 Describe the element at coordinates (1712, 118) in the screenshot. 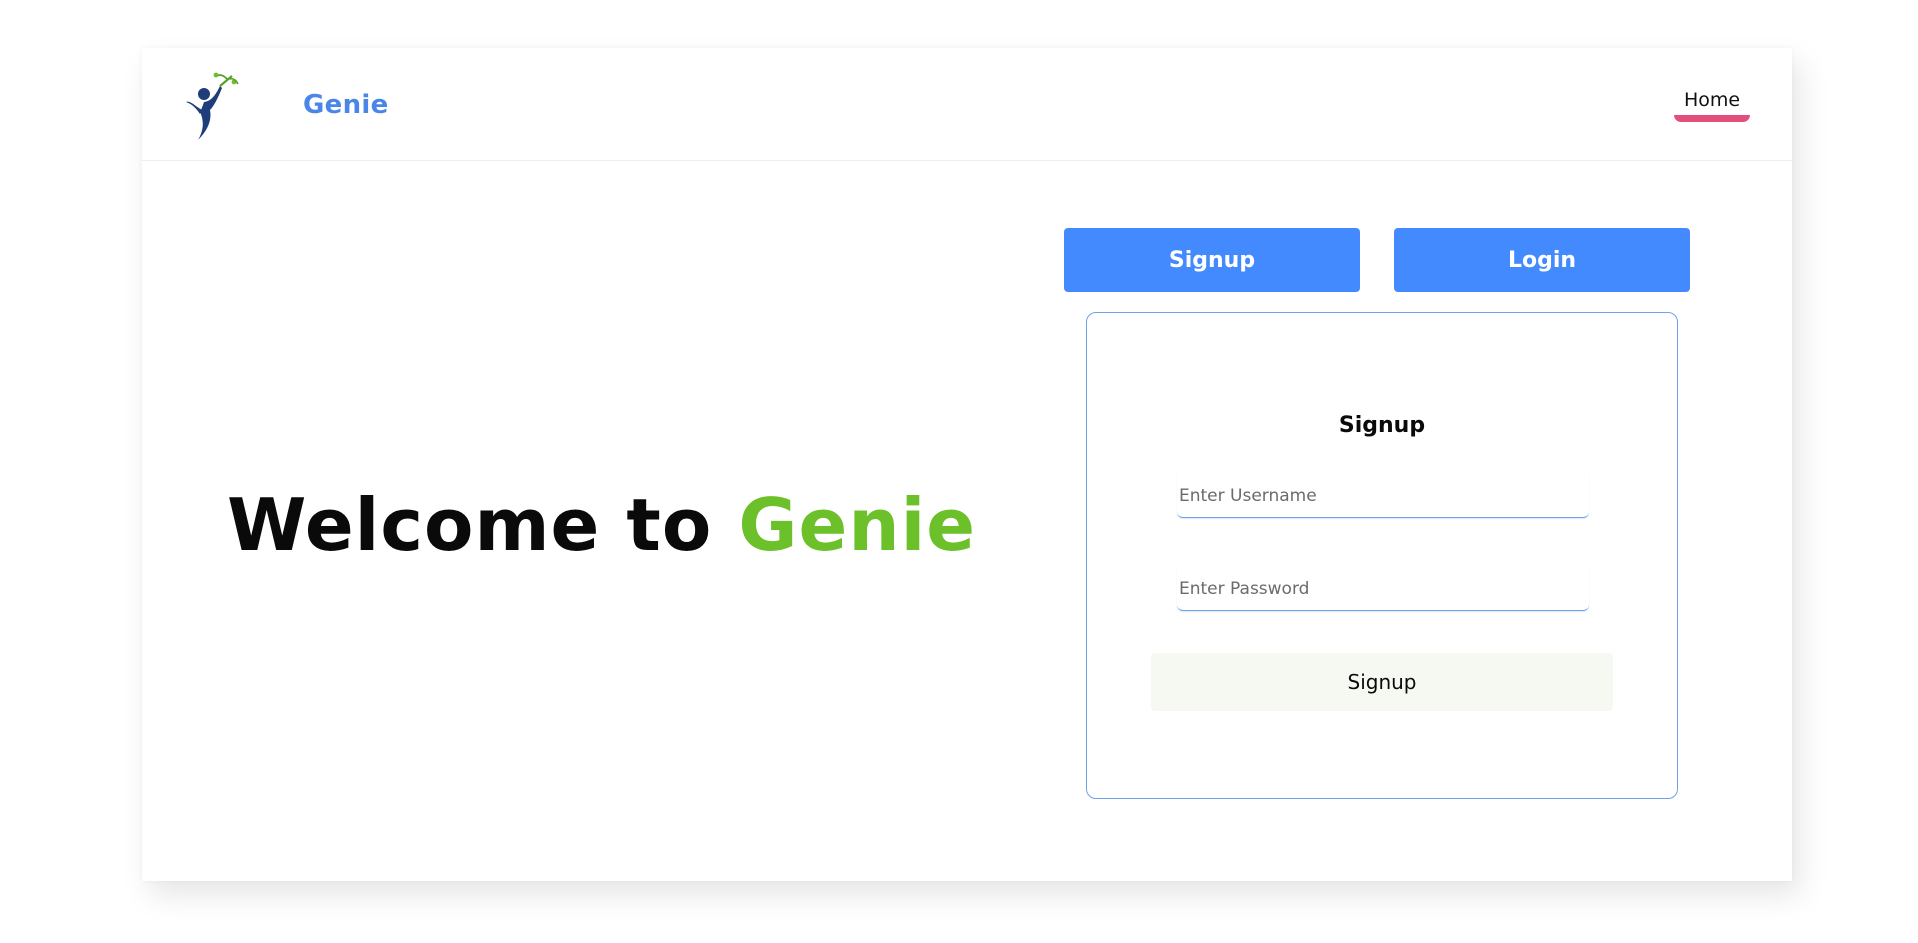

I see `nav-home-active-indicator` at that location.